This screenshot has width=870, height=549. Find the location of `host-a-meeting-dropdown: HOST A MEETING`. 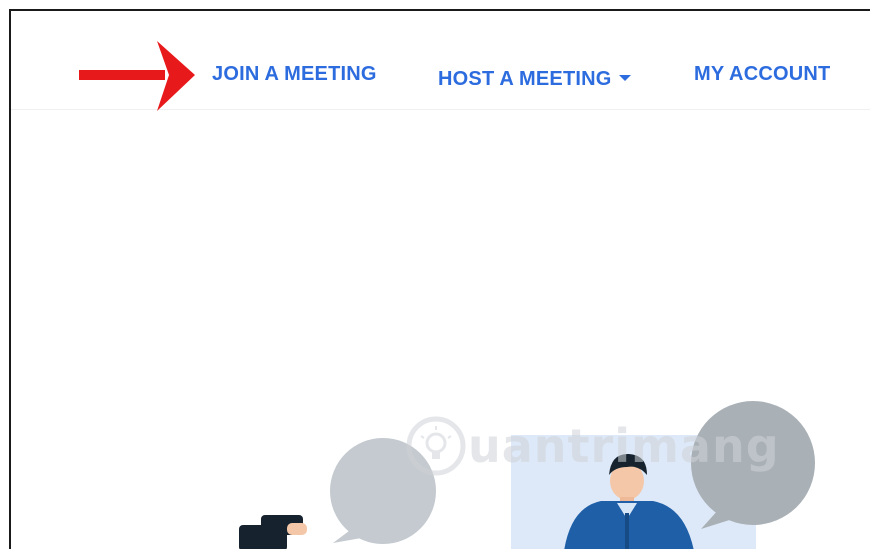

host-a-meeting-dropdown: HOST A MEETING is located at coordinates (534, 79).